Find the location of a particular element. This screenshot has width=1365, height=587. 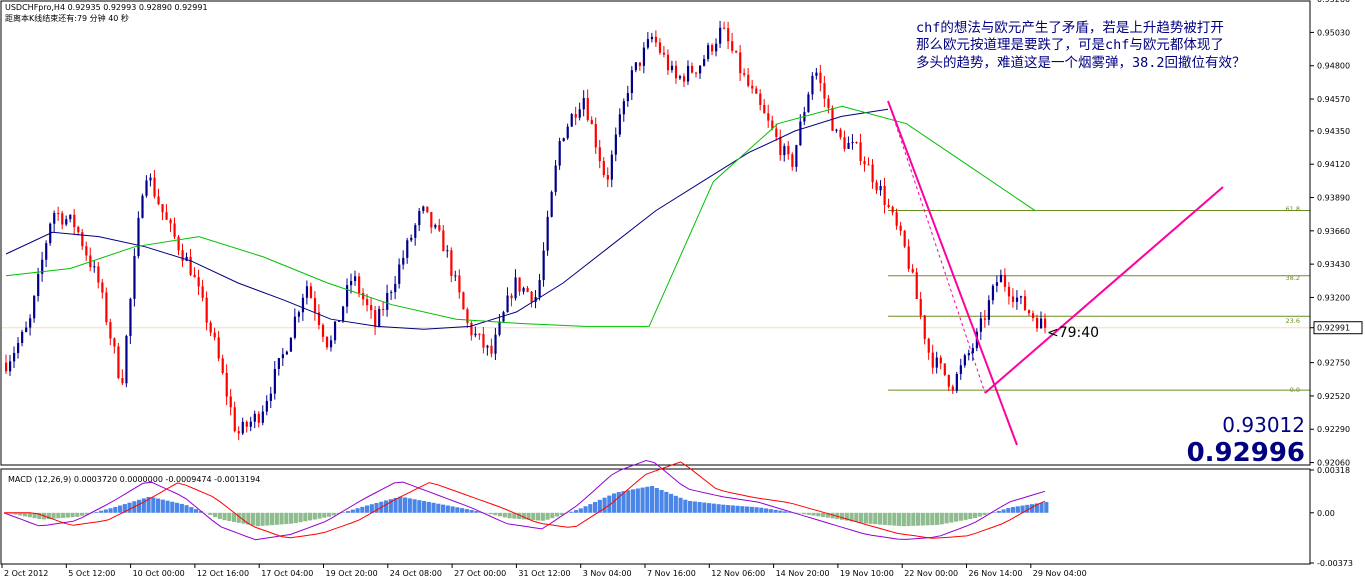

big-price-1: 0.93012 is located at coordinates (1263, 425).